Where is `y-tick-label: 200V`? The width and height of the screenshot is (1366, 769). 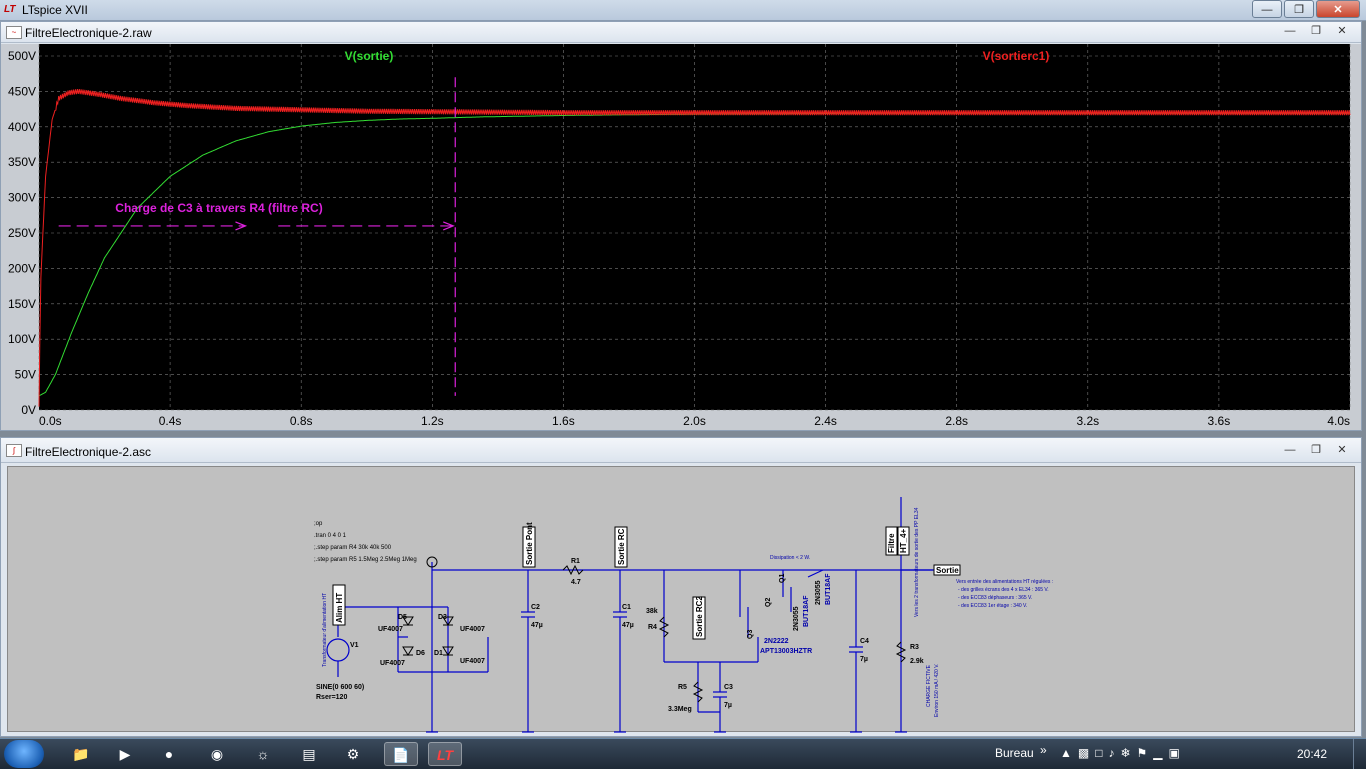 y-tick-label: 200V is located at coordinates (22, 268).